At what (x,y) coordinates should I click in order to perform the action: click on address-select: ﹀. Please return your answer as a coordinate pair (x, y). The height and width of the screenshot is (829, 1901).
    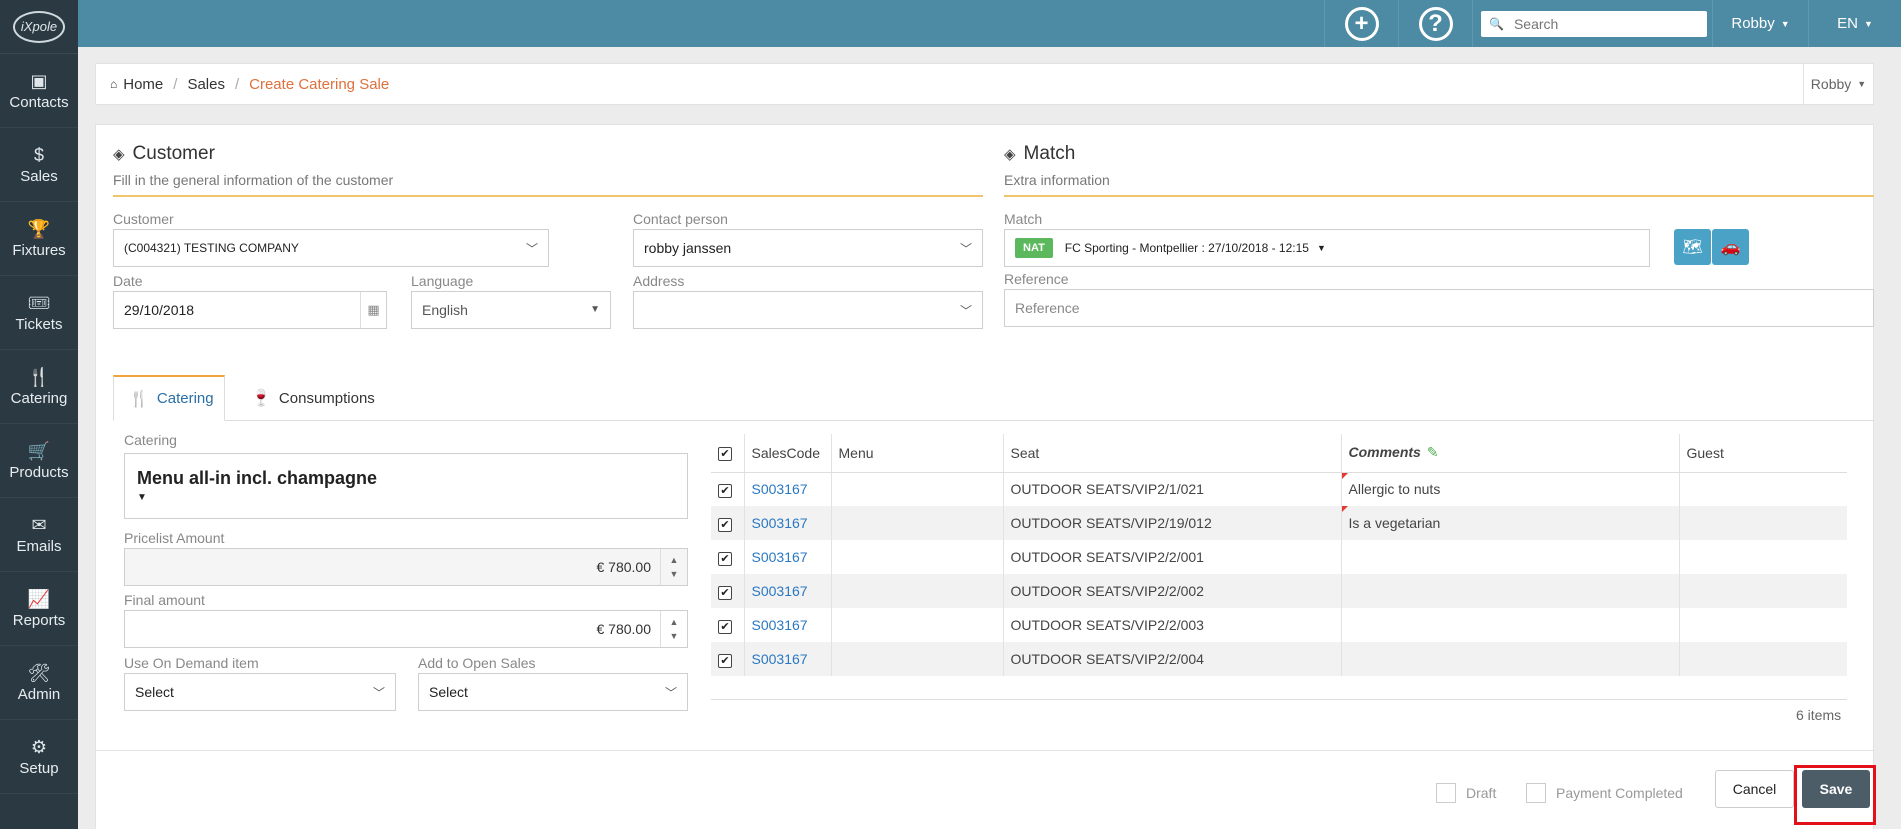
    Looking at the image, I should click on (808, 310).